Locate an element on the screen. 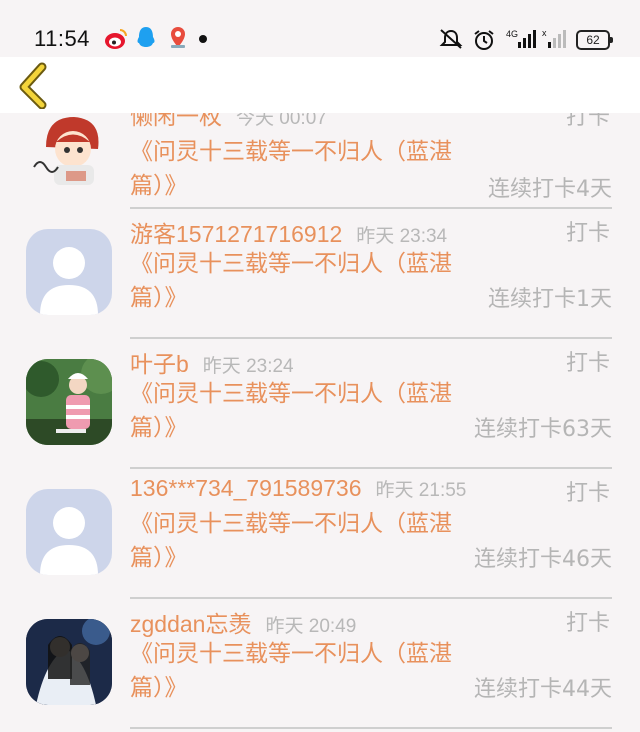 This screenshot has width=640, height=732. dot-icon is located at coordinates (203, 39).